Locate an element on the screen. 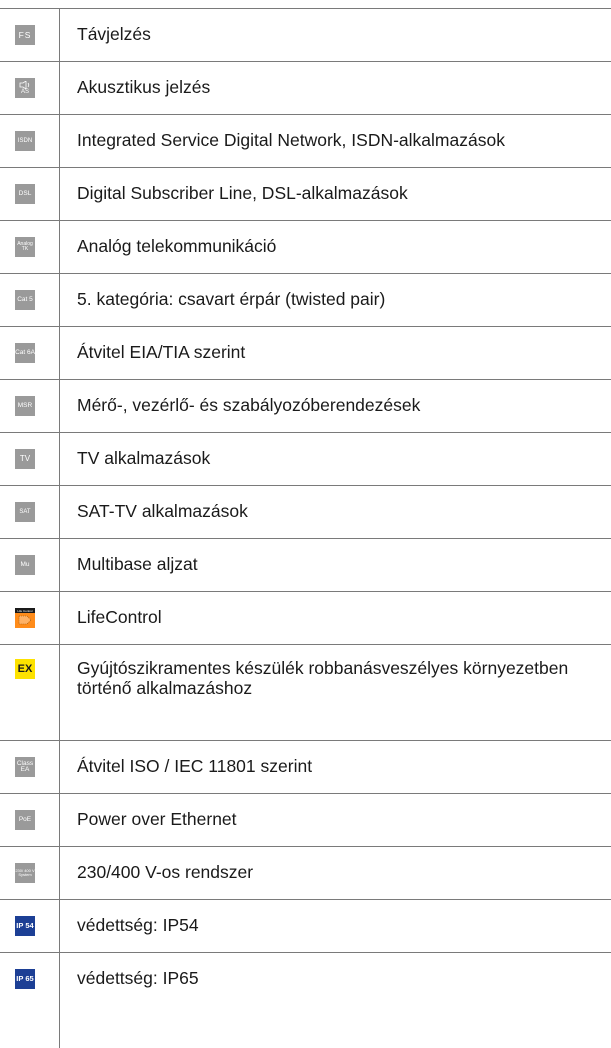 The width and height of the screenshot is (611, 1048). sat-icon: SAT is located at coordinates (25, 512).